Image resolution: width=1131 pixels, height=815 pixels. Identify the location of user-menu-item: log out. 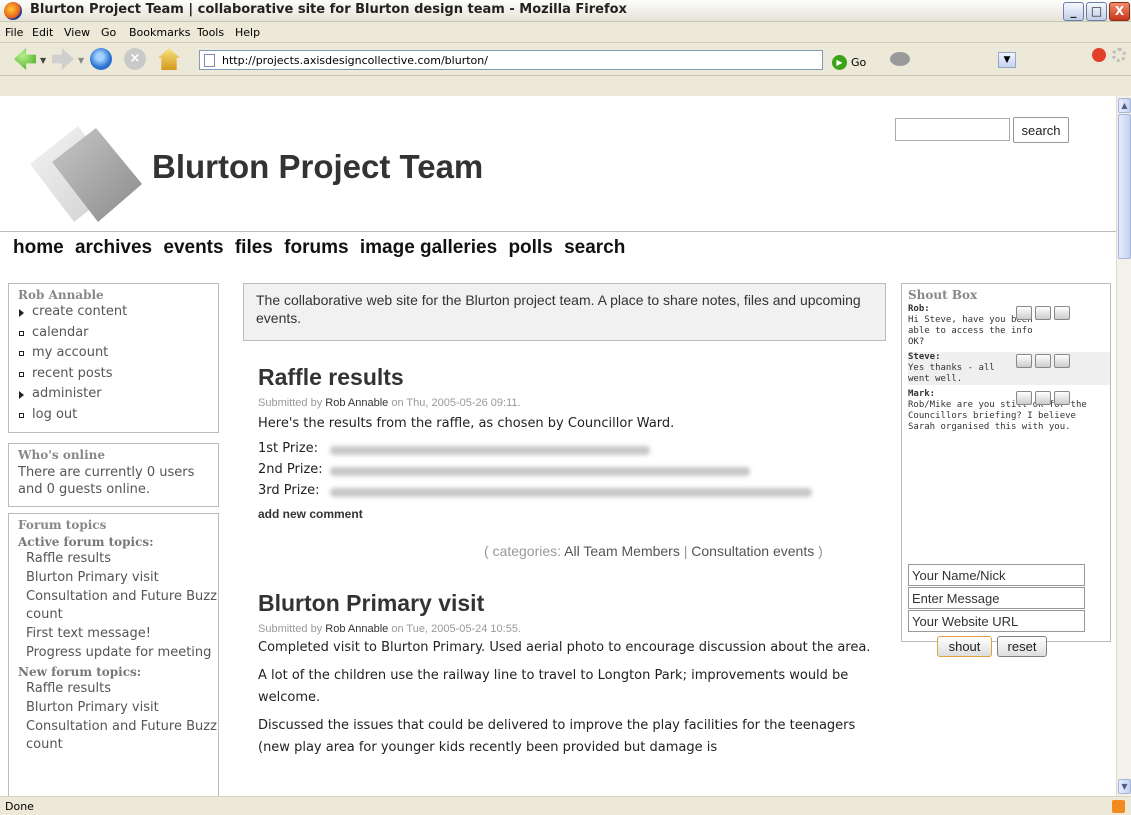
(118, 417).